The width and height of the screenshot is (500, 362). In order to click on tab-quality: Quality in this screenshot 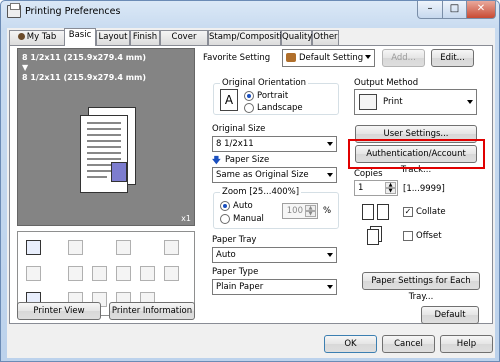, I will do `click(296, 37)`.